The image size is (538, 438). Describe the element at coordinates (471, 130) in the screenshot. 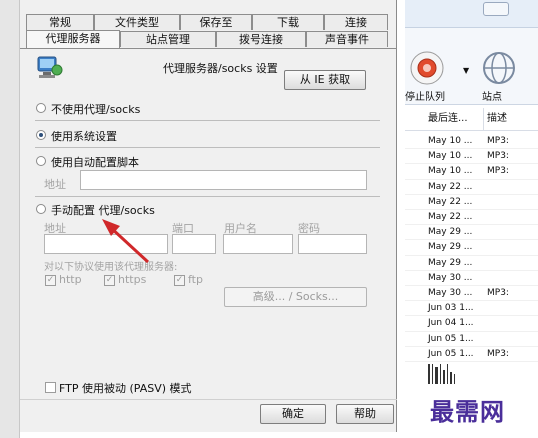

I see `header-divider` at that location.